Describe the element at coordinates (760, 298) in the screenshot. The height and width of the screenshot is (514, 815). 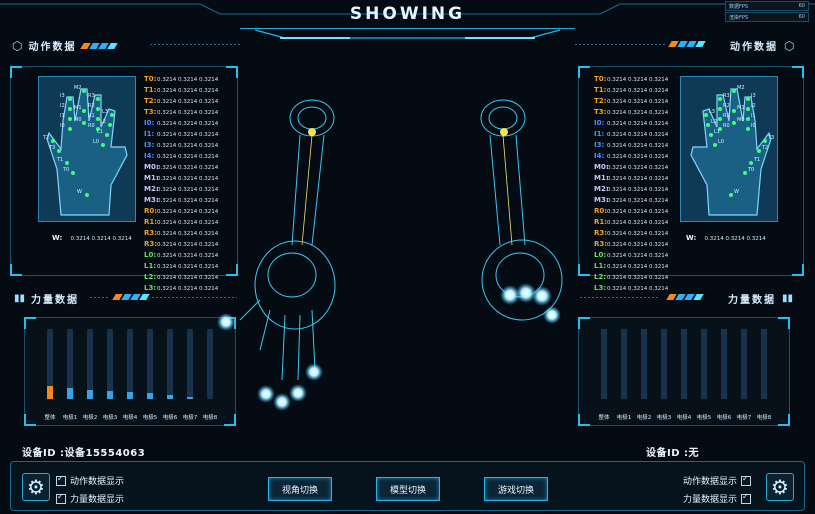
I see `right-force-header: 力量数据 ▮▮` at that location.